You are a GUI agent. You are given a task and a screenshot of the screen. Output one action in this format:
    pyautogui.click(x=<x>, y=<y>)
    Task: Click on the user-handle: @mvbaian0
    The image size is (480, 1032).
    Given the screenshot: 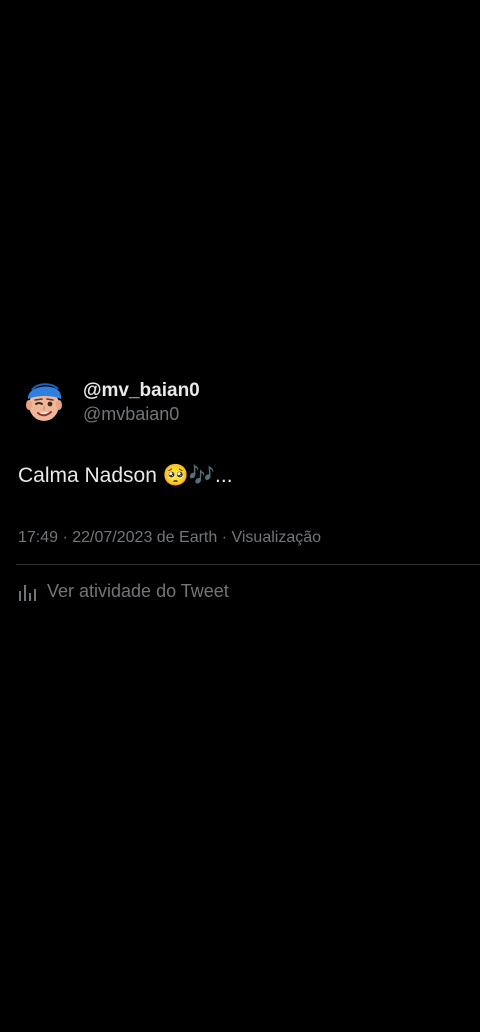 What is the action you would take?
    pyautogui.click(x=131, y=414)
    